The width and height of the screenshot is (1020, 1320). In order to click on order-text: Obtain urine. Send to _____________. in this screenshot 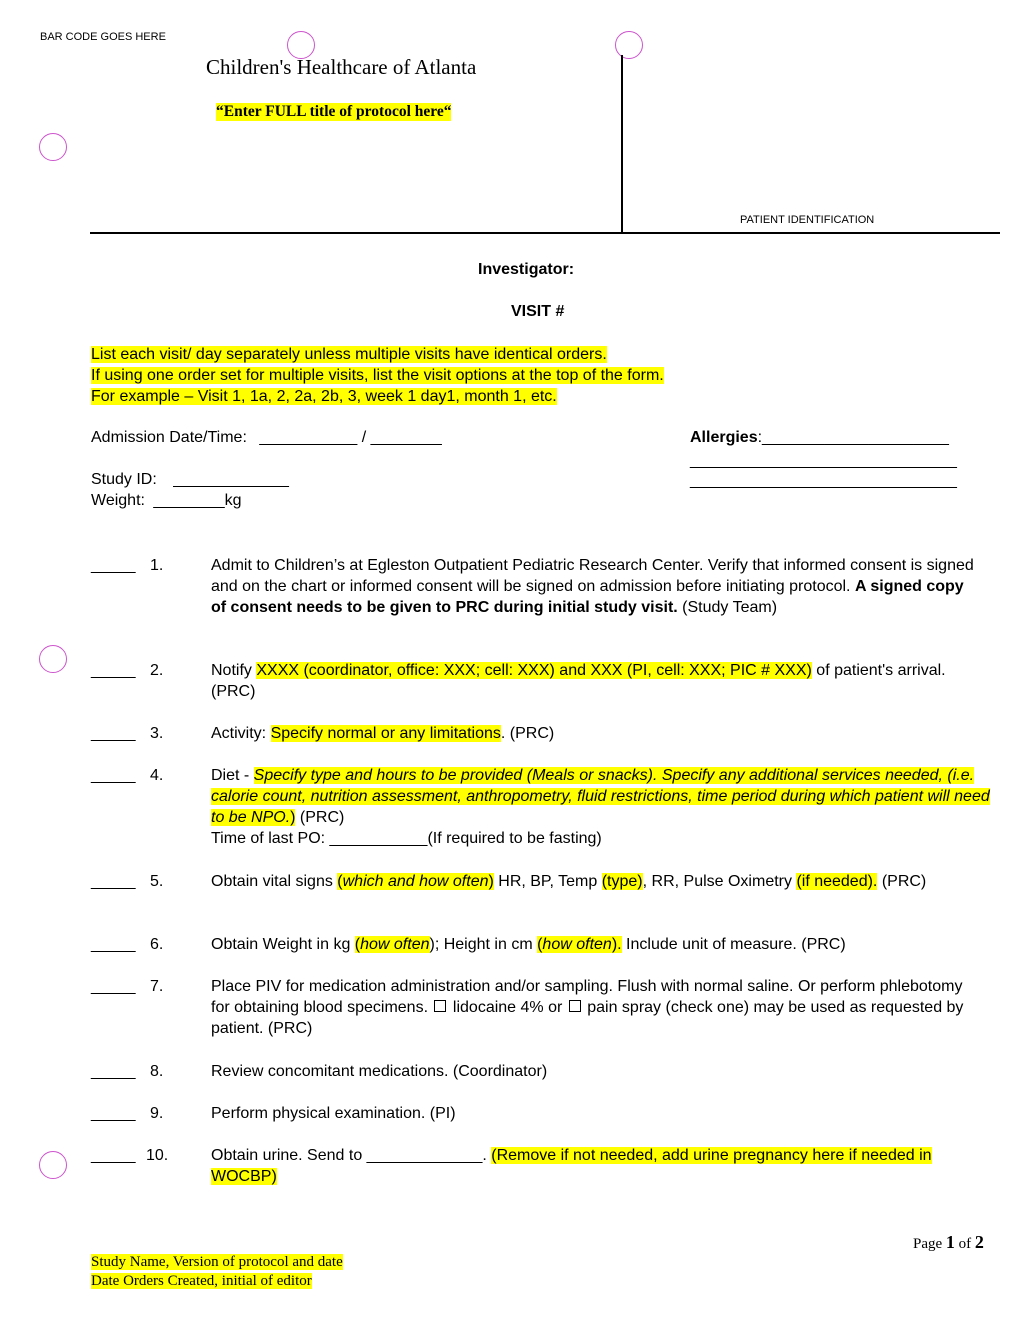, I will do `click(351, 1155)`.